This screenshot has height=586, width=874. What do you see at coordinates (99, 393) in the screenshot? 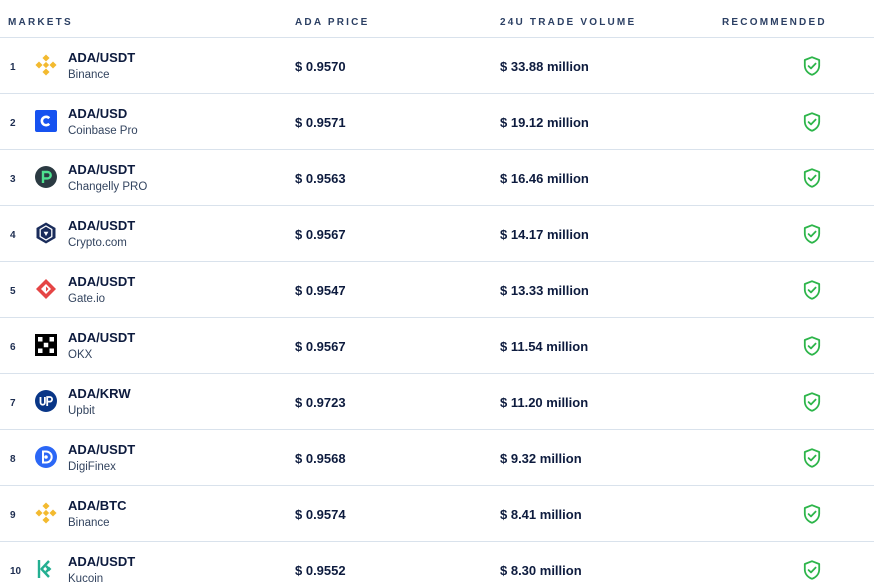
I see `trading-pair: ADA/KRW` at bounding box center [99, 393].